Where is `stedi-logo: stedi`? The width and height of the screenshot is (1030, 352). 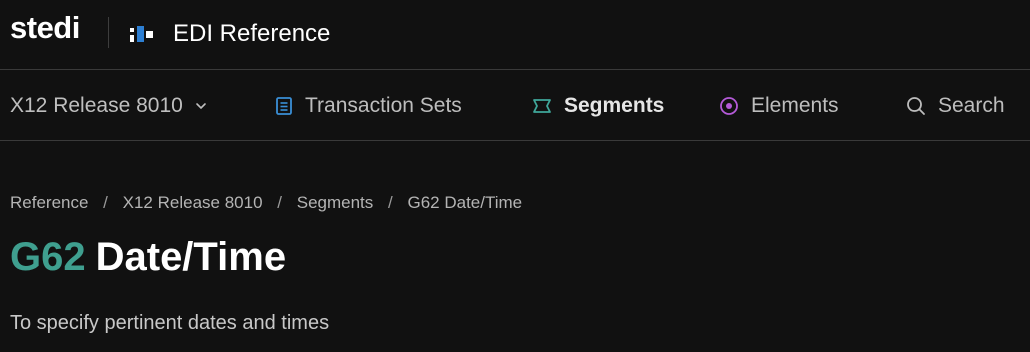
stedi-logo: stedi is located at coordinates (45, 28).